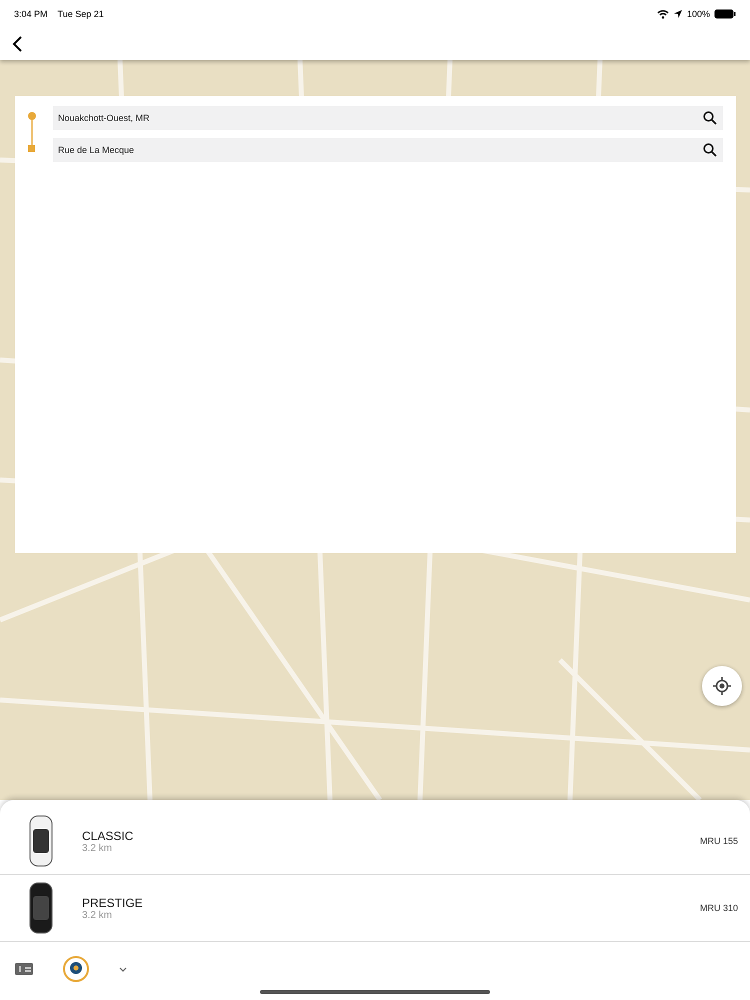  I want to click on ride-option: PRESTIGE 3.2 km MRU 310, so click(375, 908).